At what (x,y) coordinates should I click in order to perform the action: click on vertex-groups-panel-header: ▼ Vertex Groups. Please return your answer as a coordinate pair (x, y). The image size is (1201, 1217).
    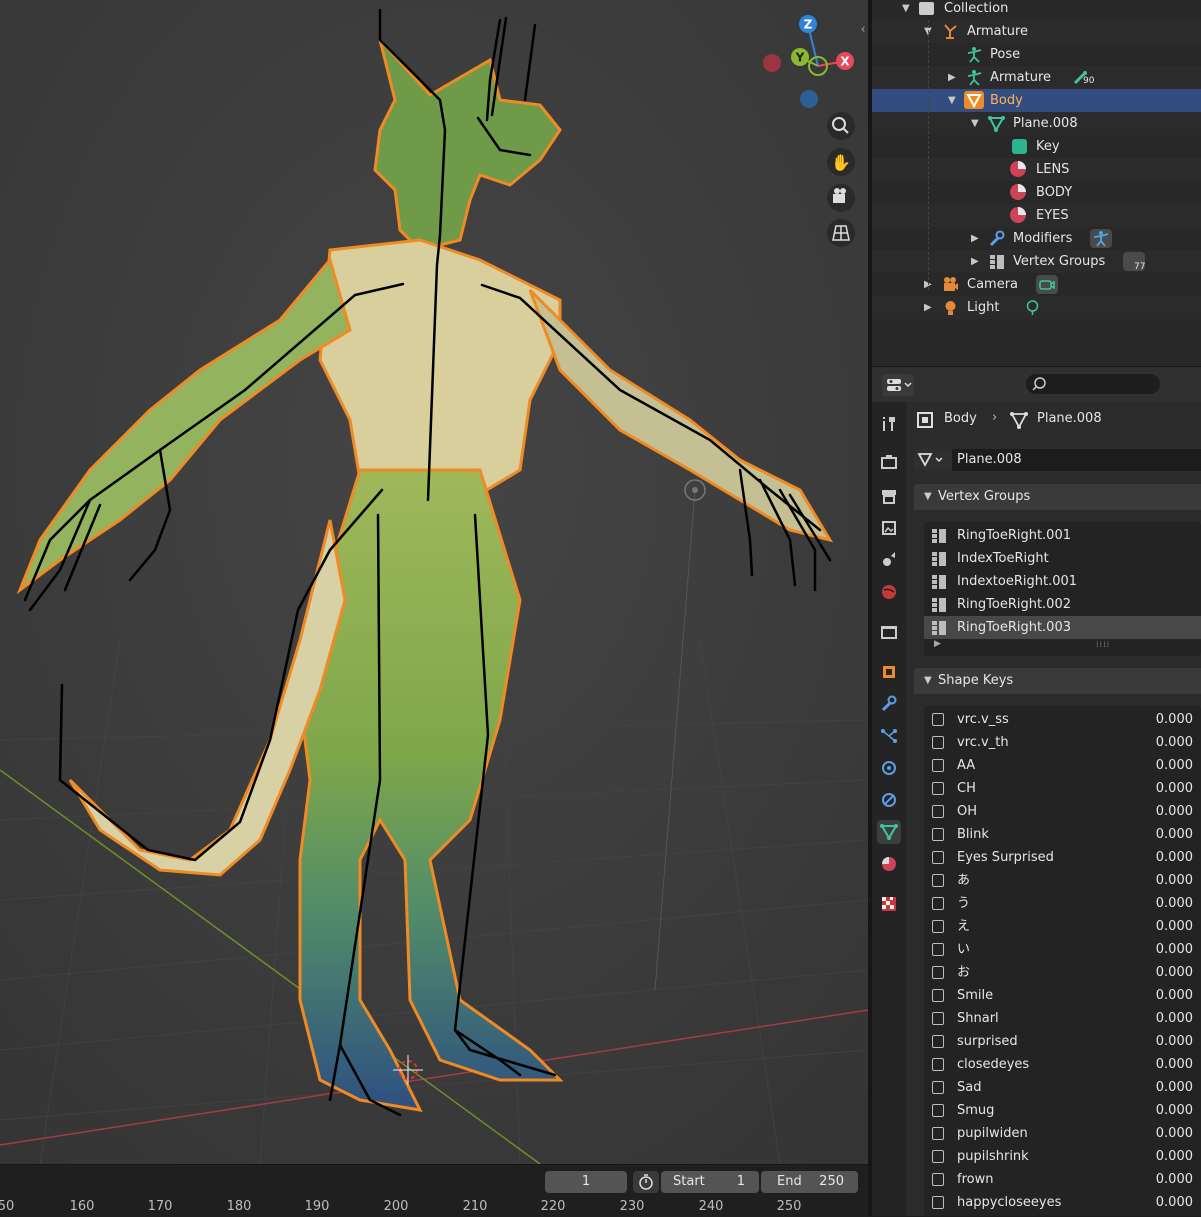
    Looking at the image, I should click on (1057, 497).